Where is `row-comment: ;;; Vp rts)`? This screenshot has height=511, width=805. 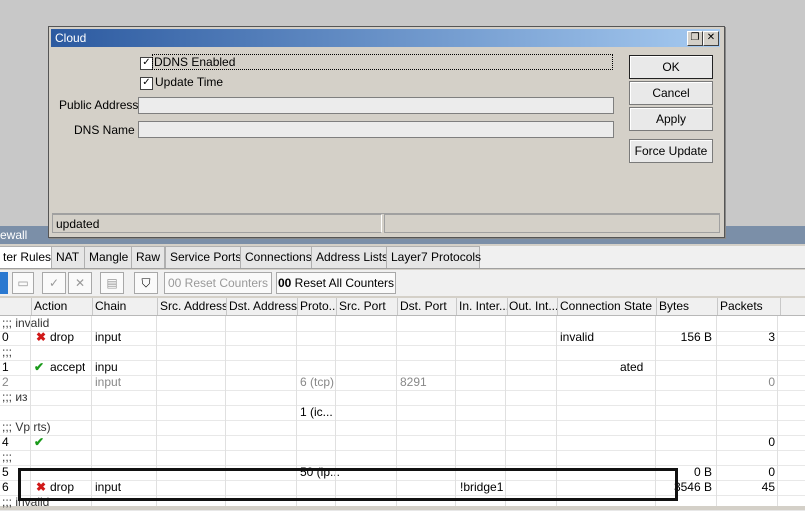 row-comment: ;;; Vp rts) is located at coordinates (26, 427).